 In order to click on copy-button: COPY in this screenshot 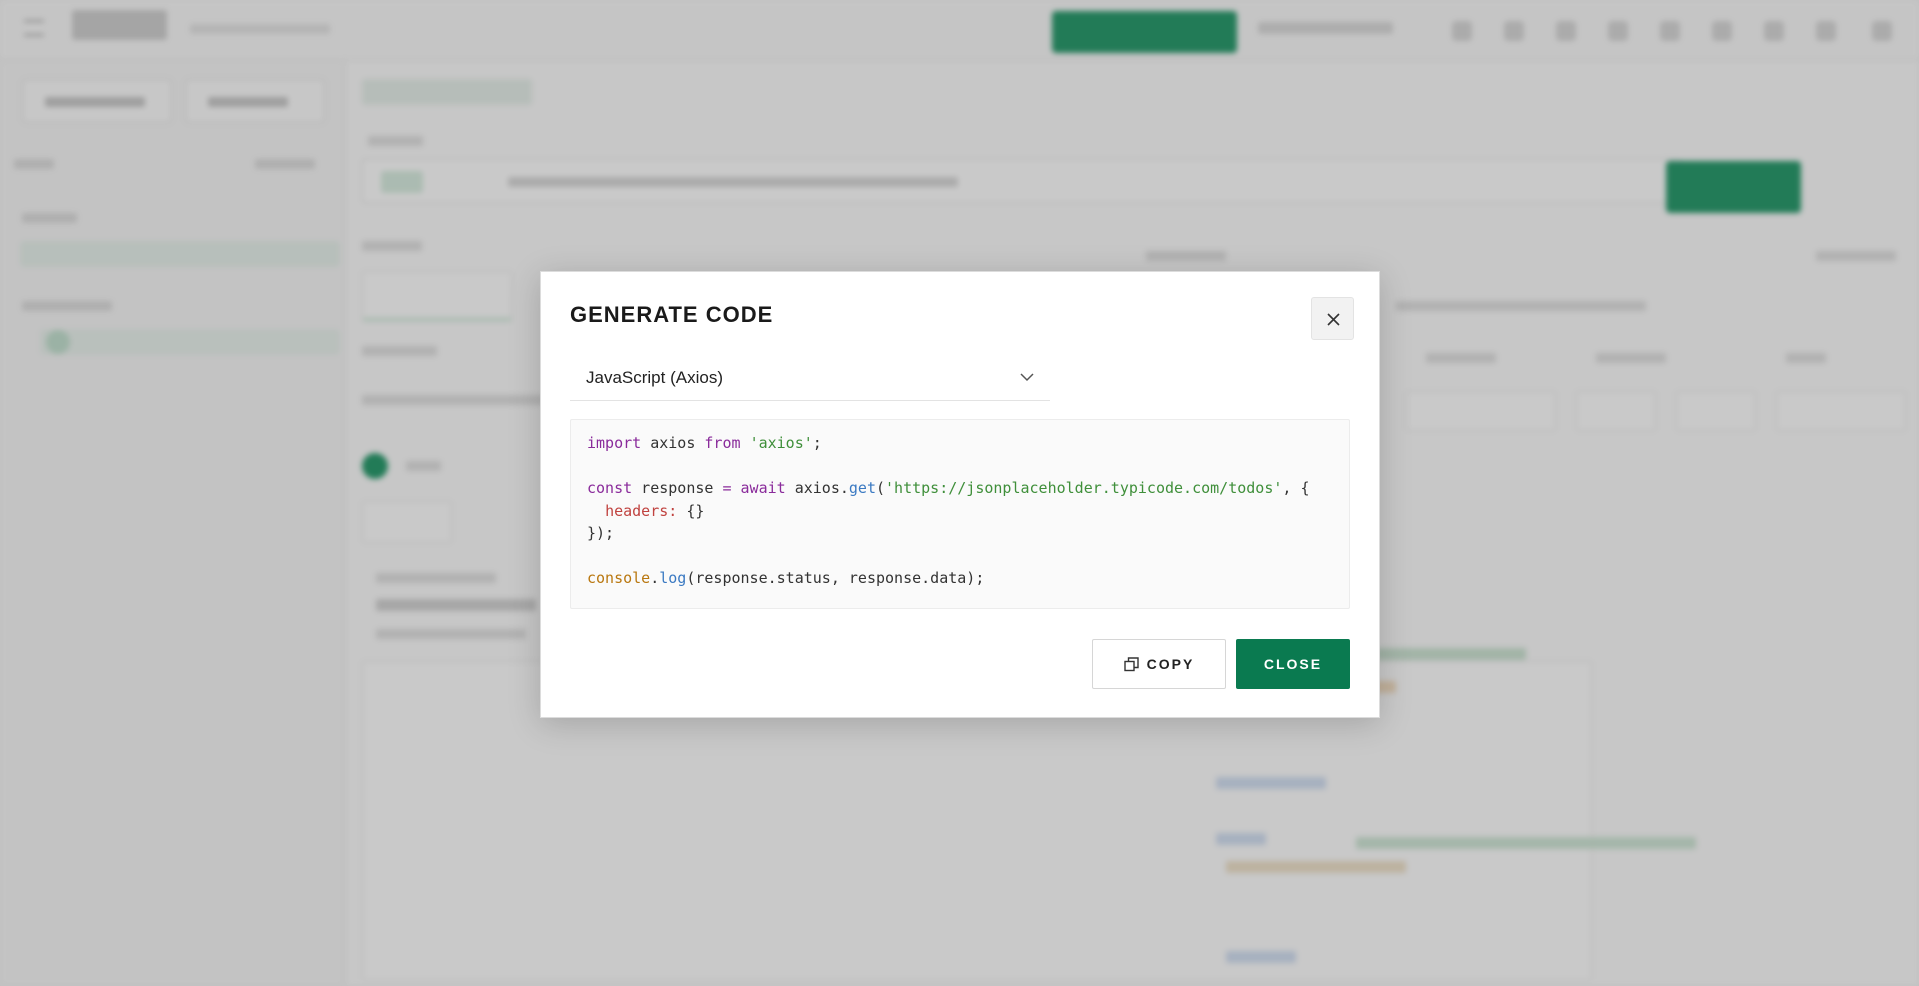, I will do `click(1159, 664)`.